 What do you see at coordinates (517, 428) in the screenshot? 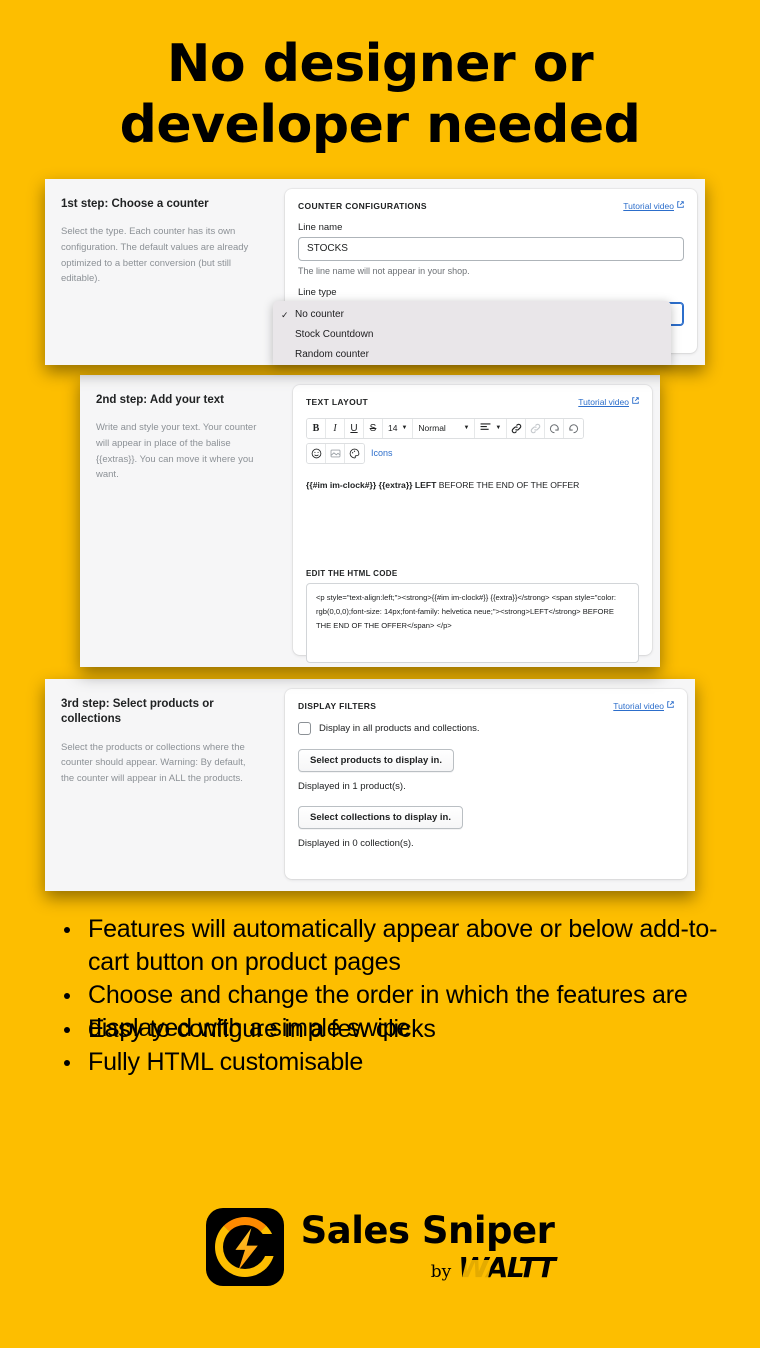
I see `insert-link-button` at bounding box center [517, 428].